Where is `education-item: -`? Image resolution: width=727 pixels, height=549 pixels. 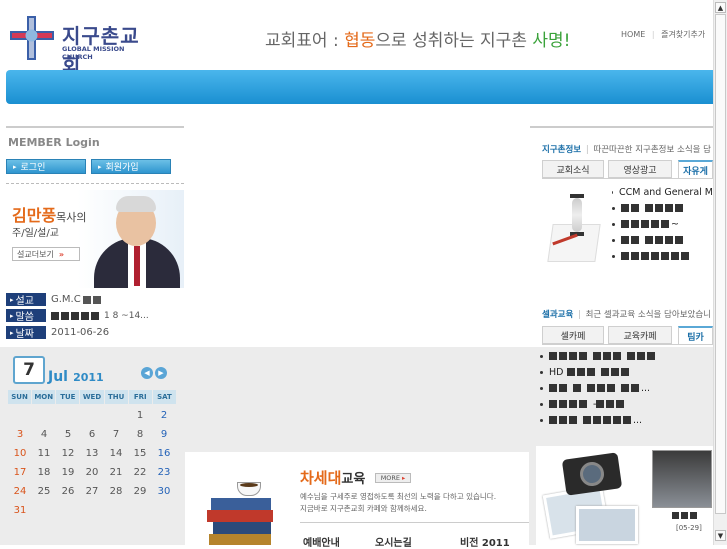 education-item: - is located at coordinates (626, 404).